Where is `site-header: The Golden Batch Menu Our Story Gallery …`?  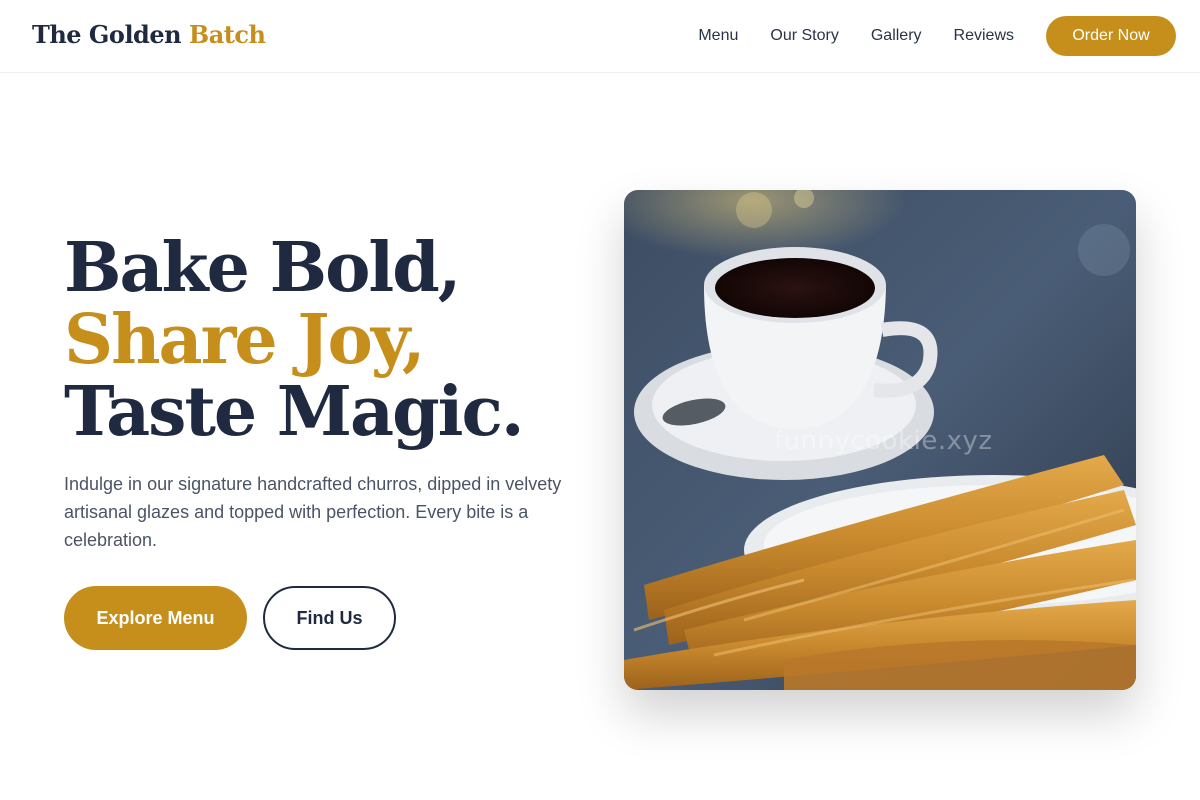 site-header: The Golden Batch Menu Our Story Gallery … is located at coordinates (600, 36).